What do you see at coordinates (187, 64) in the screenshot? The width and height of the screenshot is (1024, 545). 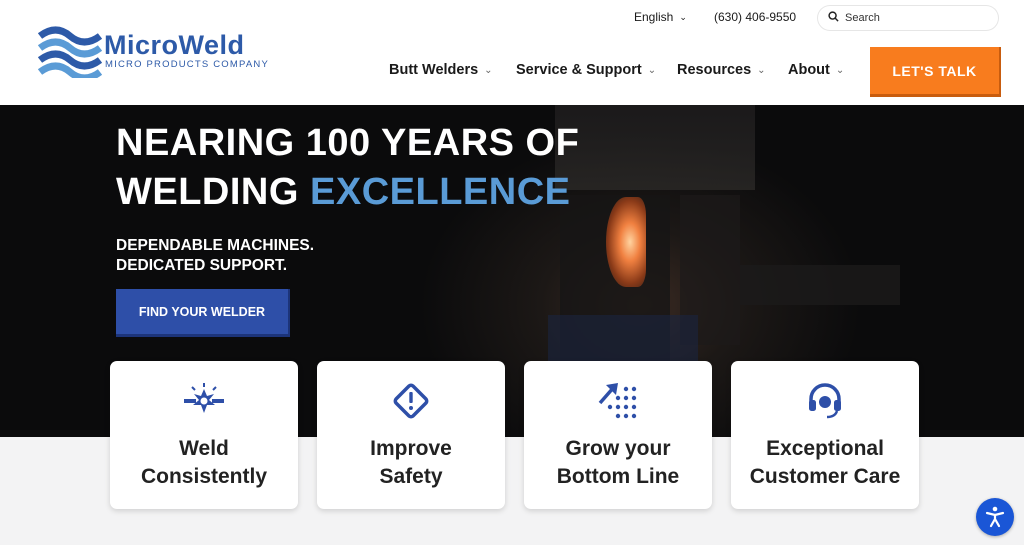 I see `logo-subtitle: MICRO PRODUCTS COMPANY` at bounding box center [187, 64].